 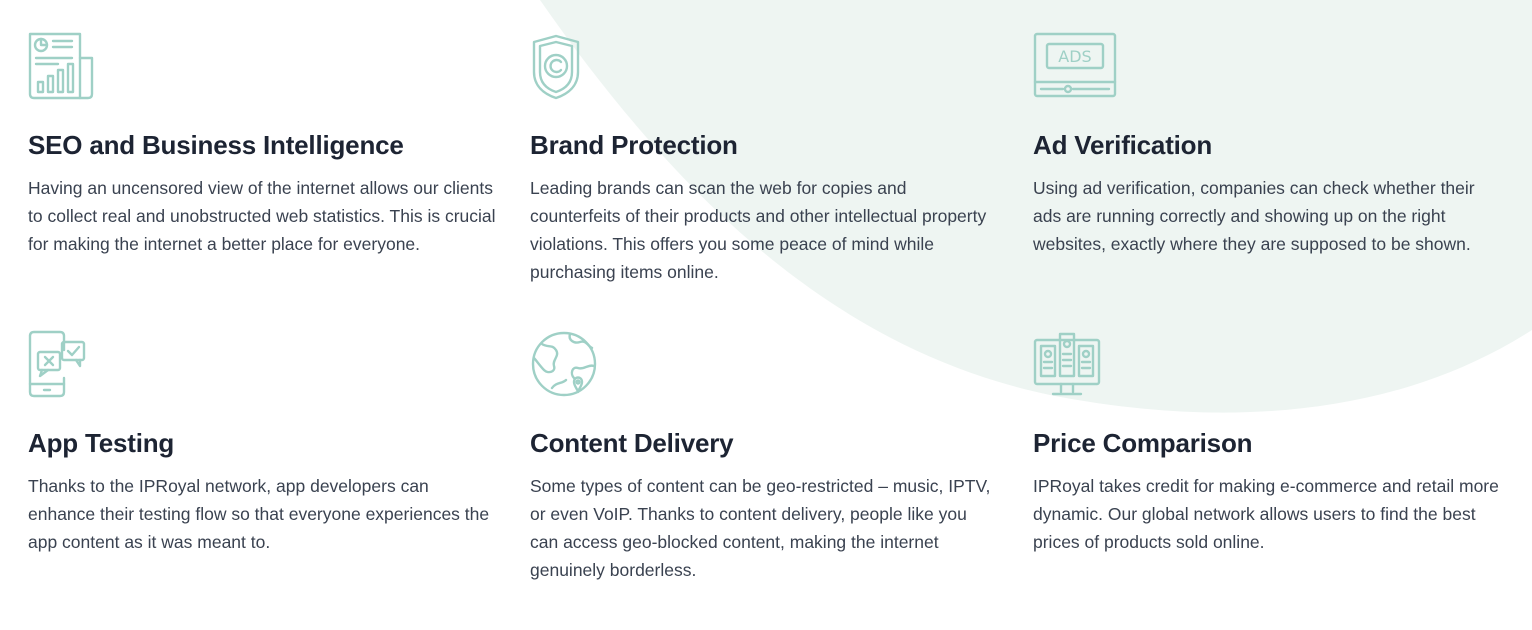 I want to click on feature-title: App Testing, so click(x=101, y=443).